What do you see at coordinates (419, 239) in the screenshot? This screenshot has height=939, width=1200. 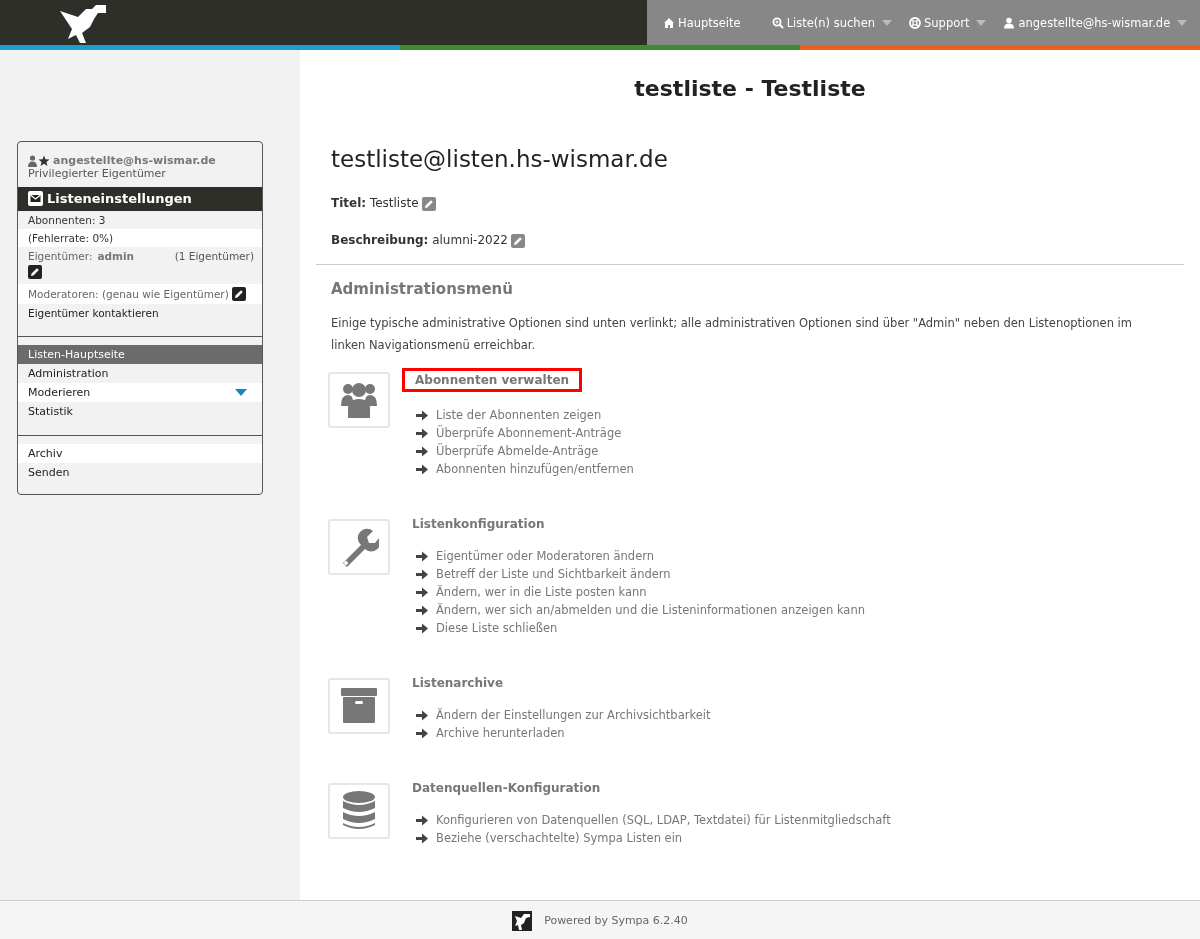 I see `field-text: Beschreibung: alumni-2022` at bounding box center [419, 239].